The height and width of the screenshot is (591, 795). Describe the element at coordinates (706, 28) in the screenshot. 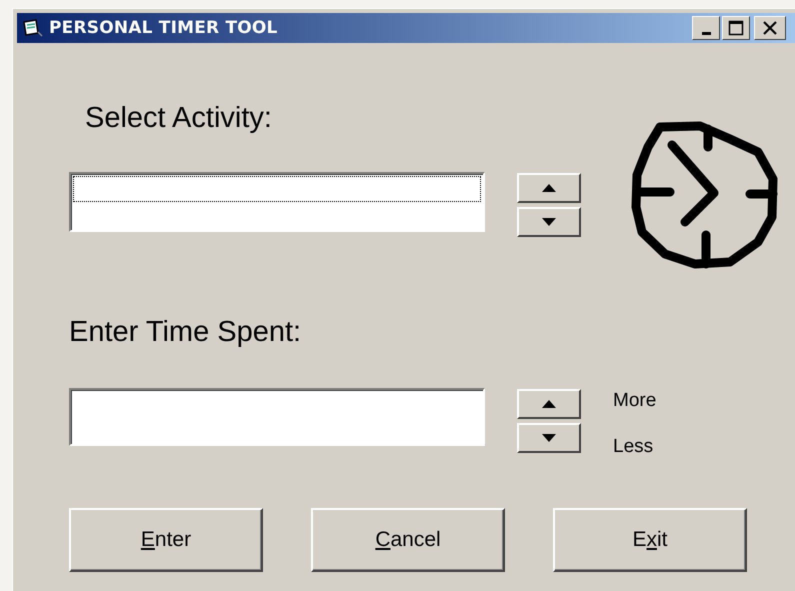

I see `minimize-button` at that location.